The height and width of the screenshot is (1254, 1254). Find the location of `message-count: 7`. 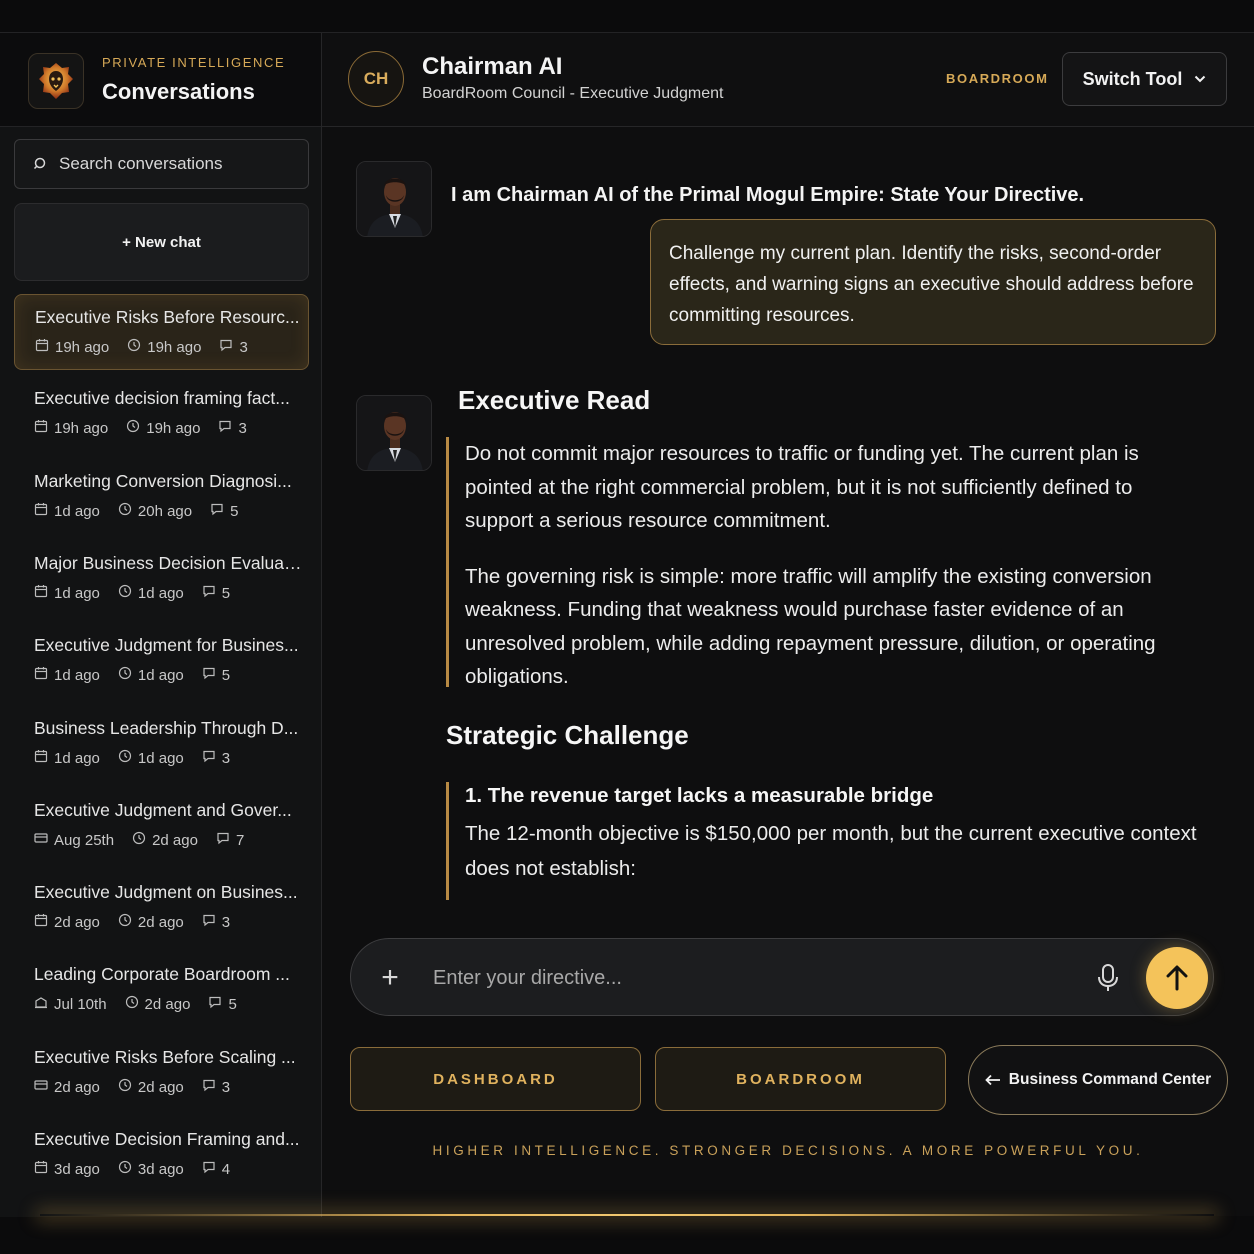

message-count: 7 is located at coordinates (240, 840).